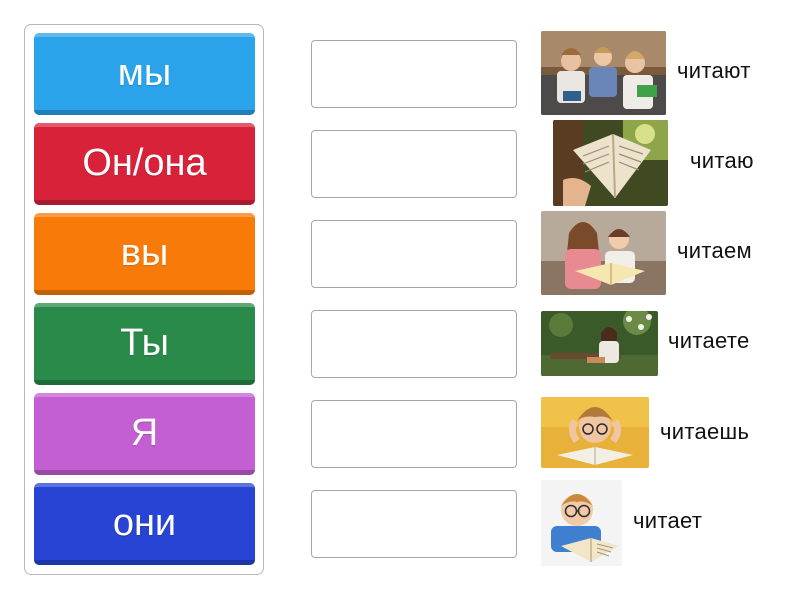  Describe the element at coordinates (668, 520) in the screenshot. I see `answer-word-6: читает` at that location.